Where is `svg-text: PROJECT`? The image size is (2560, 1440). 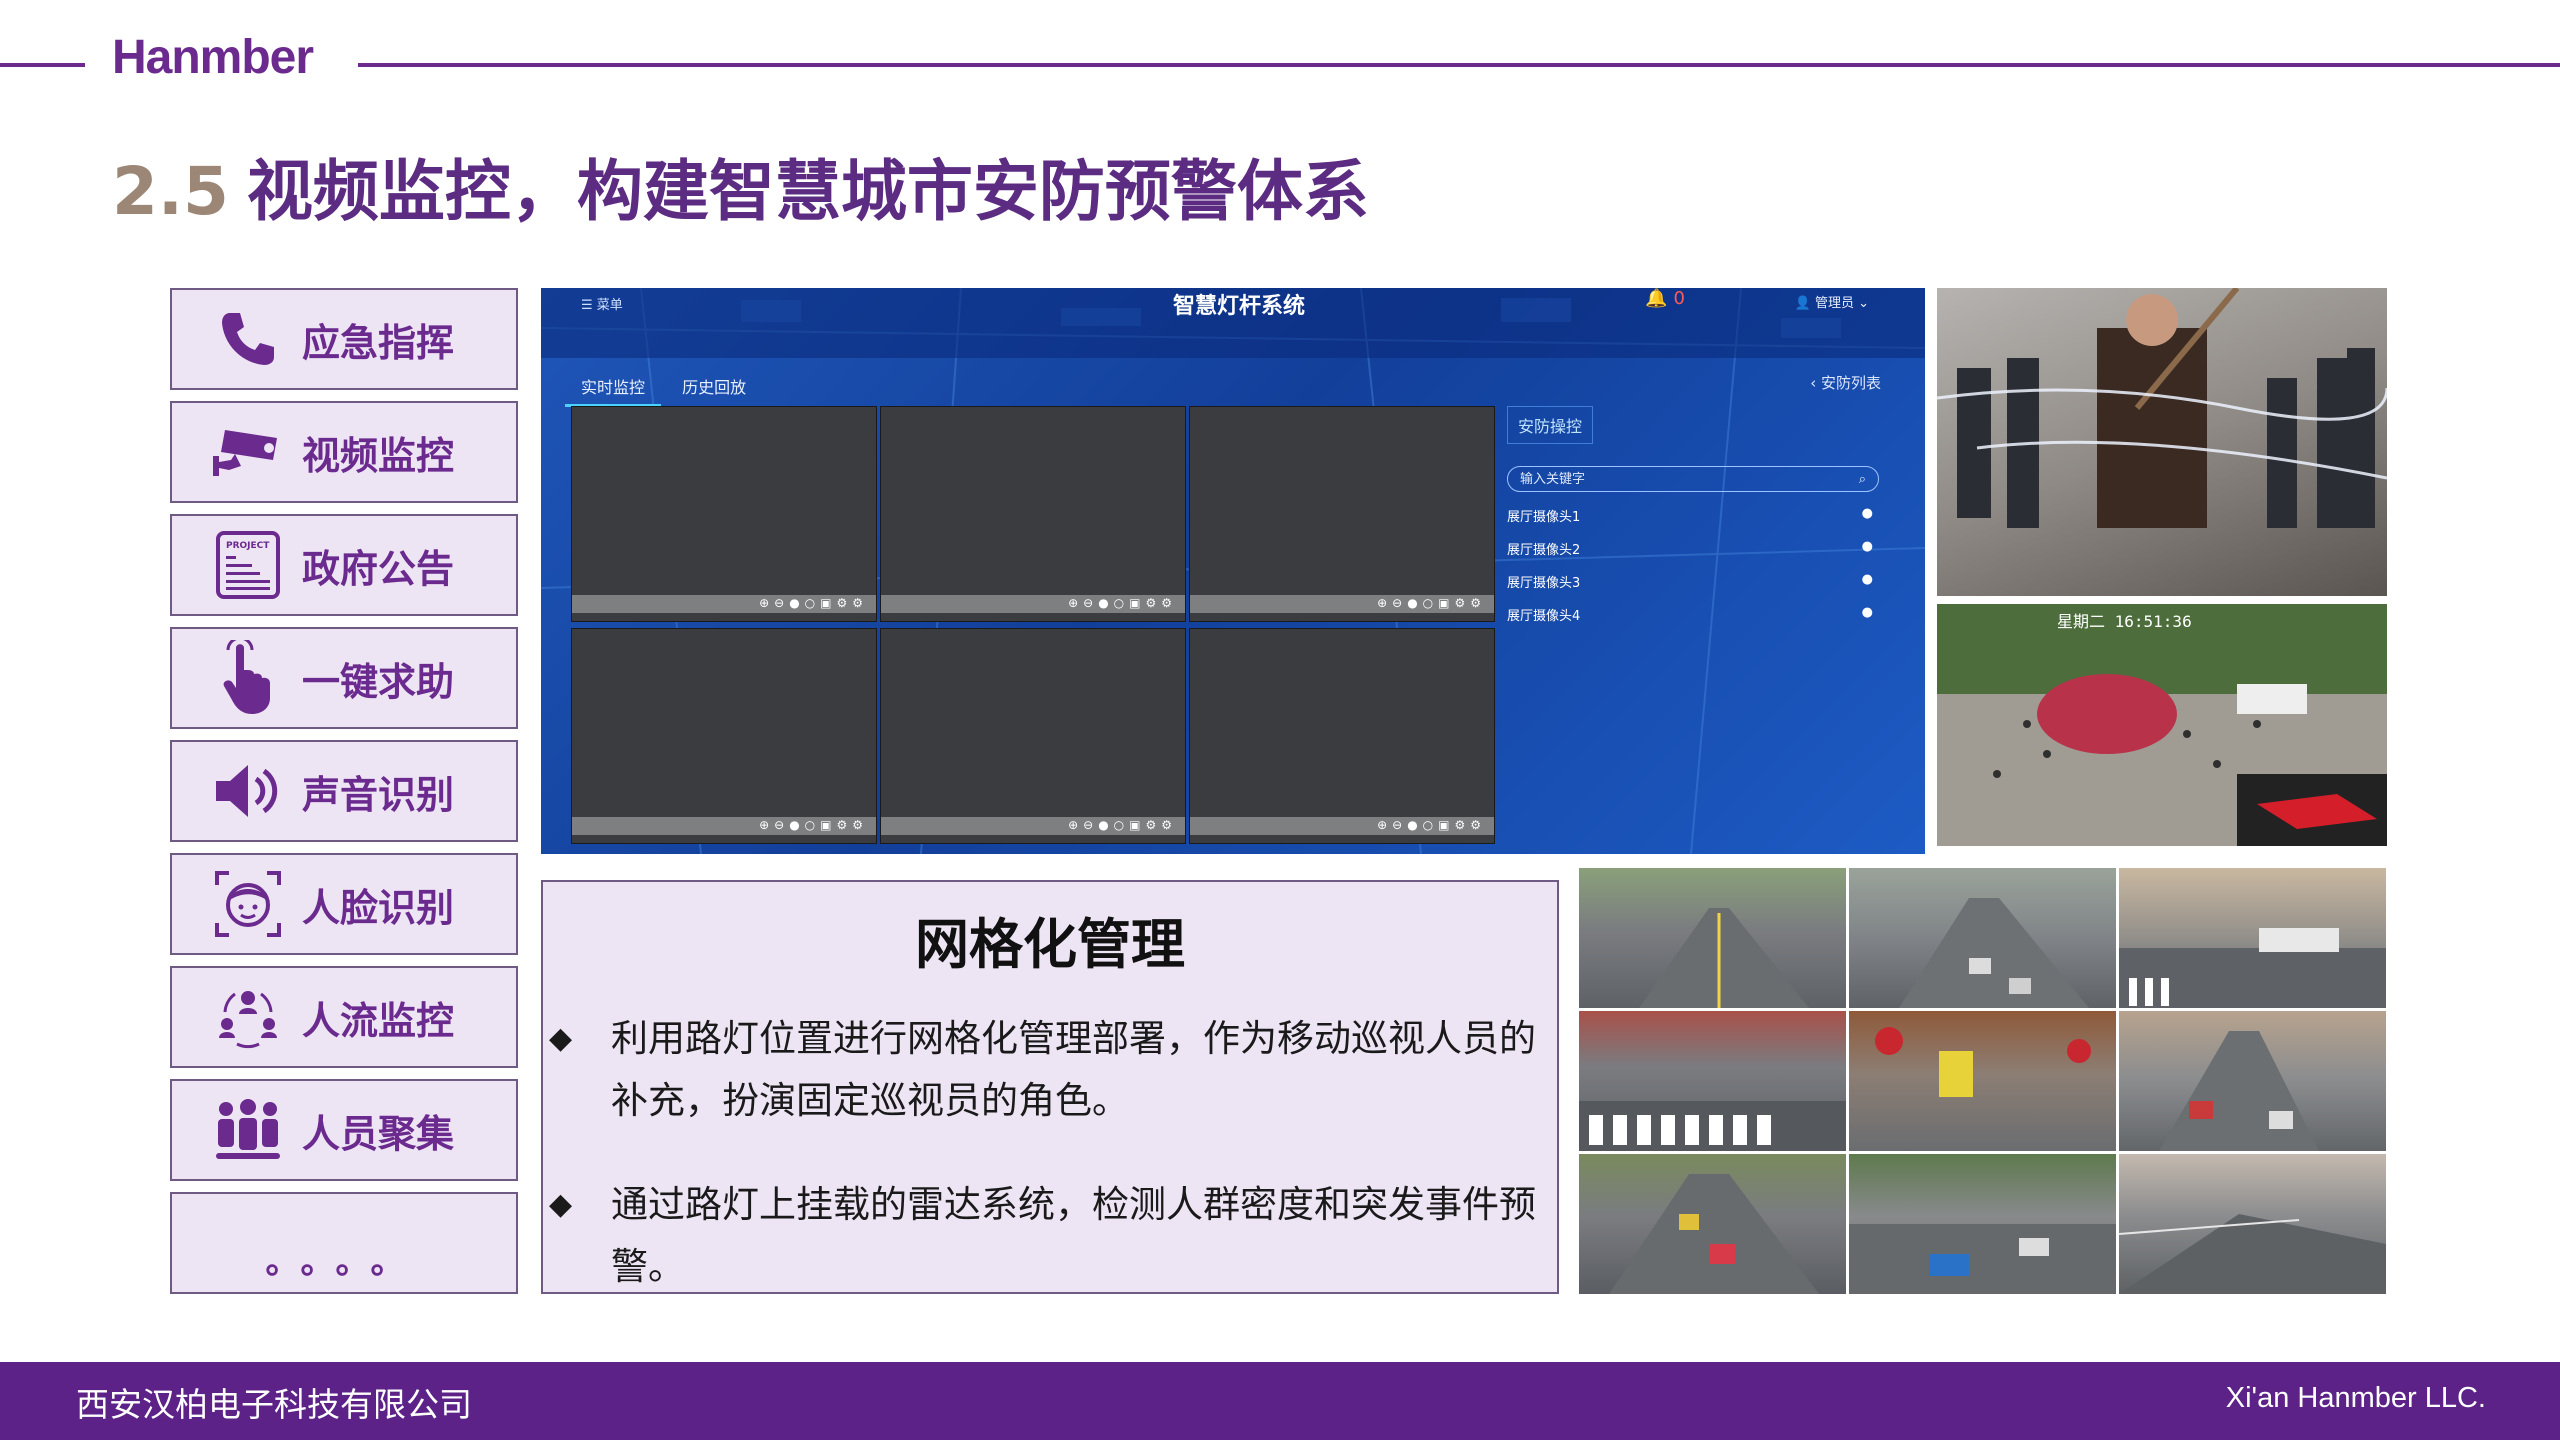
svg-text: PROJECT is located at coordinates (248, 546).